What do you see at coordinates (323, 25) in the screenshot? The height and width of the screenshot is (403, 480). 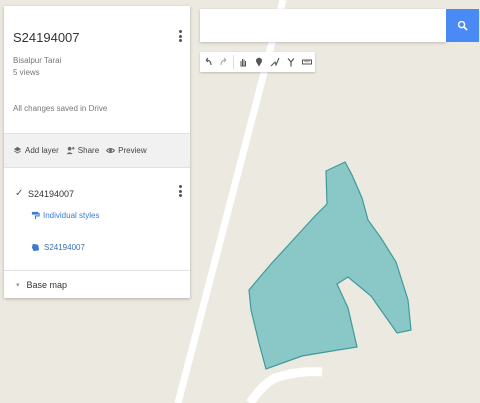 I see `search-input` at bounding box center [323, 25].